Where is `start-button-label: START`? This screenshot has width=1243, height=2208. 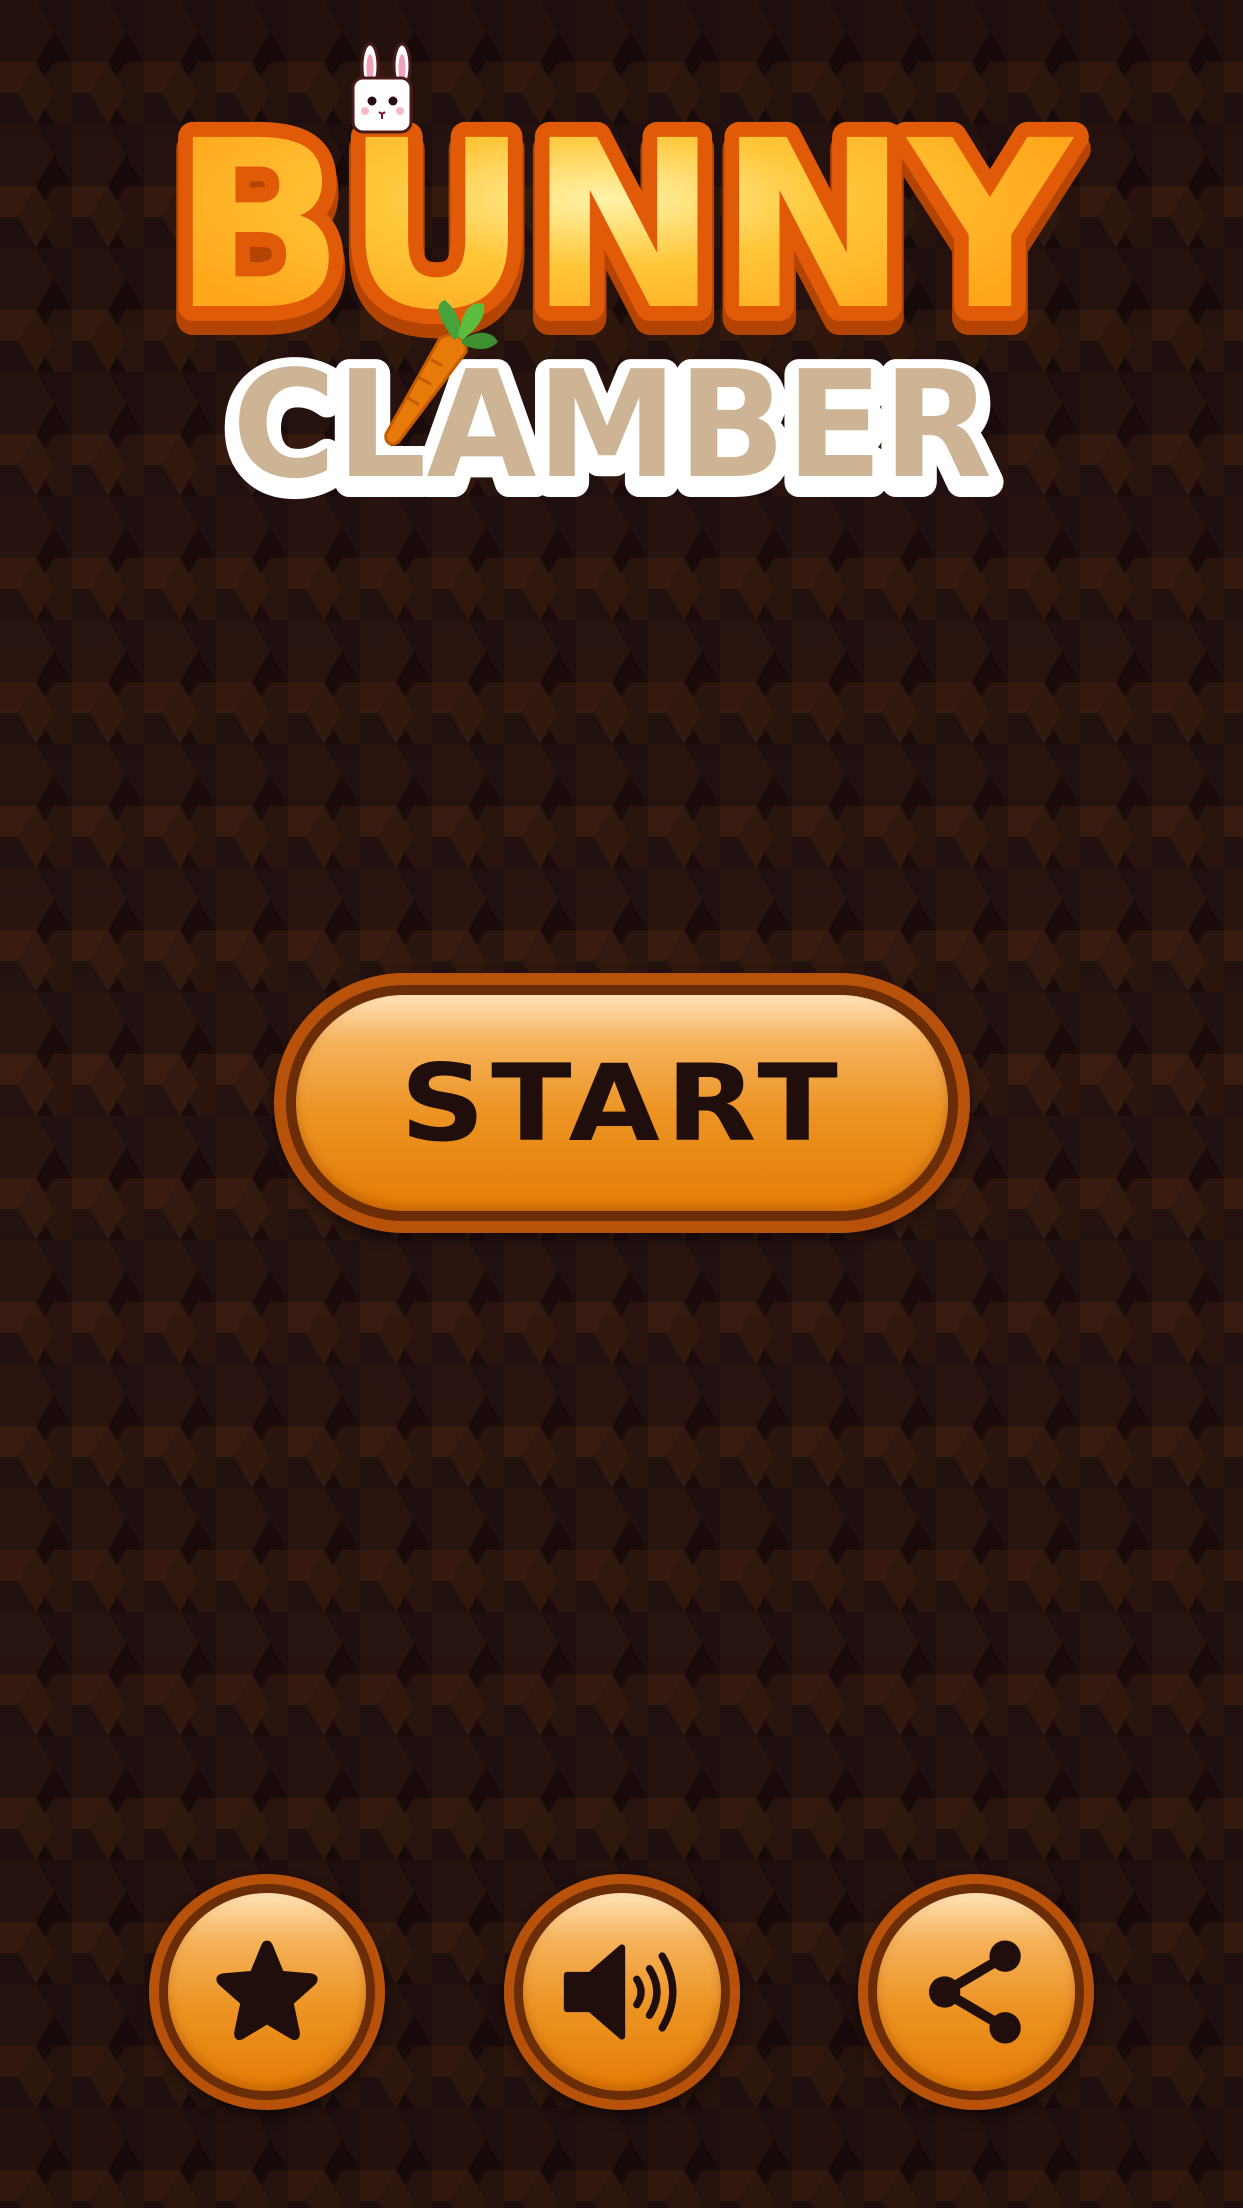
start-button-label: START is located at coordinates (622, 1103).